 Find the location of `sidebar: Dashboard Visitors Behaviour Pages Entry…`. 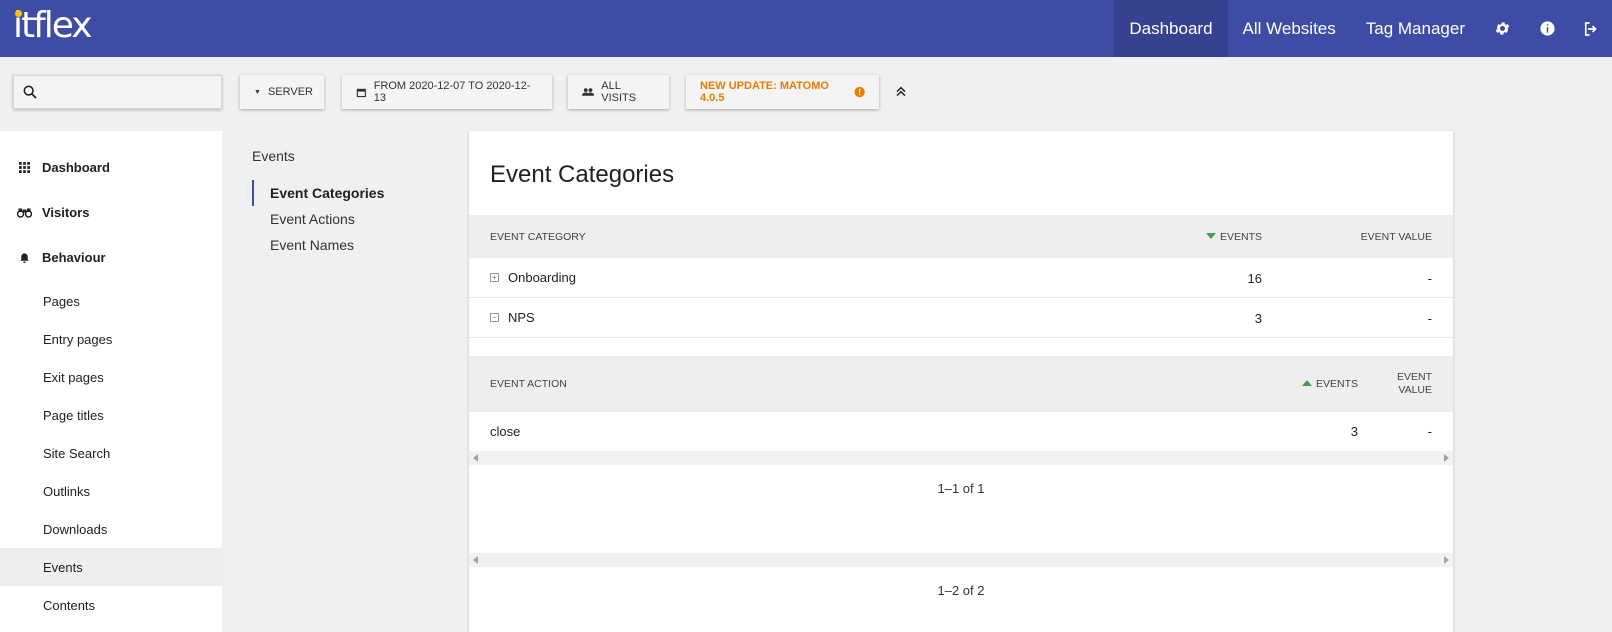

sidebar: Dashboard Visitors Behaviour Pages Entry… is located at coordinates (111, 381).